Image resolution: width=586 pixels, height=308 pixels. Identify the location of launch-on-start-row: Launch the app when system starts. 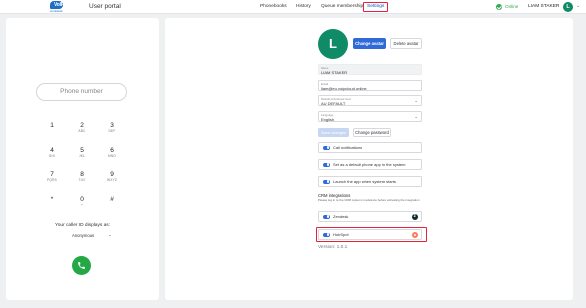
(370, 181).